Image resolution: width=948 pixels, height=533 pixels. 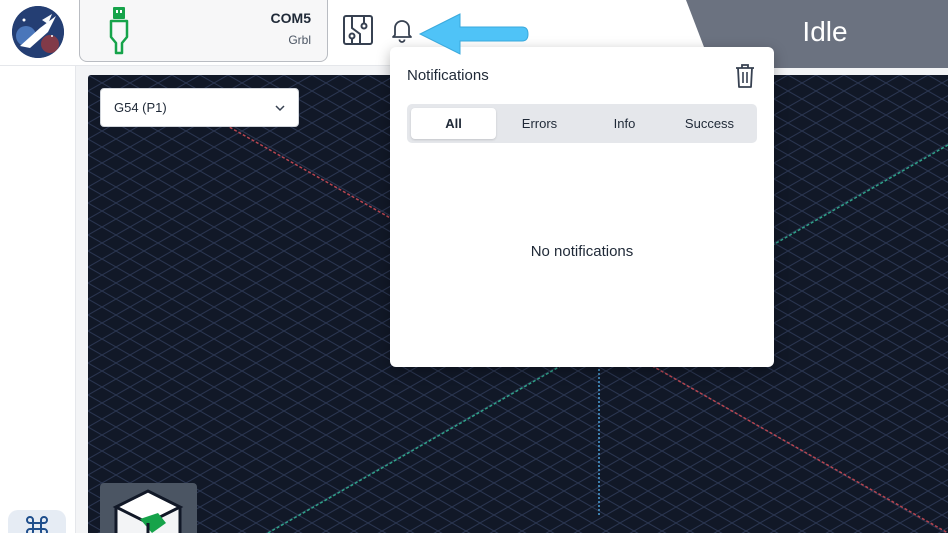 What do you see at coordinates (280, 108) in the screenshot?
I see `chevron-down-icon` at bounding box center [280, 108].